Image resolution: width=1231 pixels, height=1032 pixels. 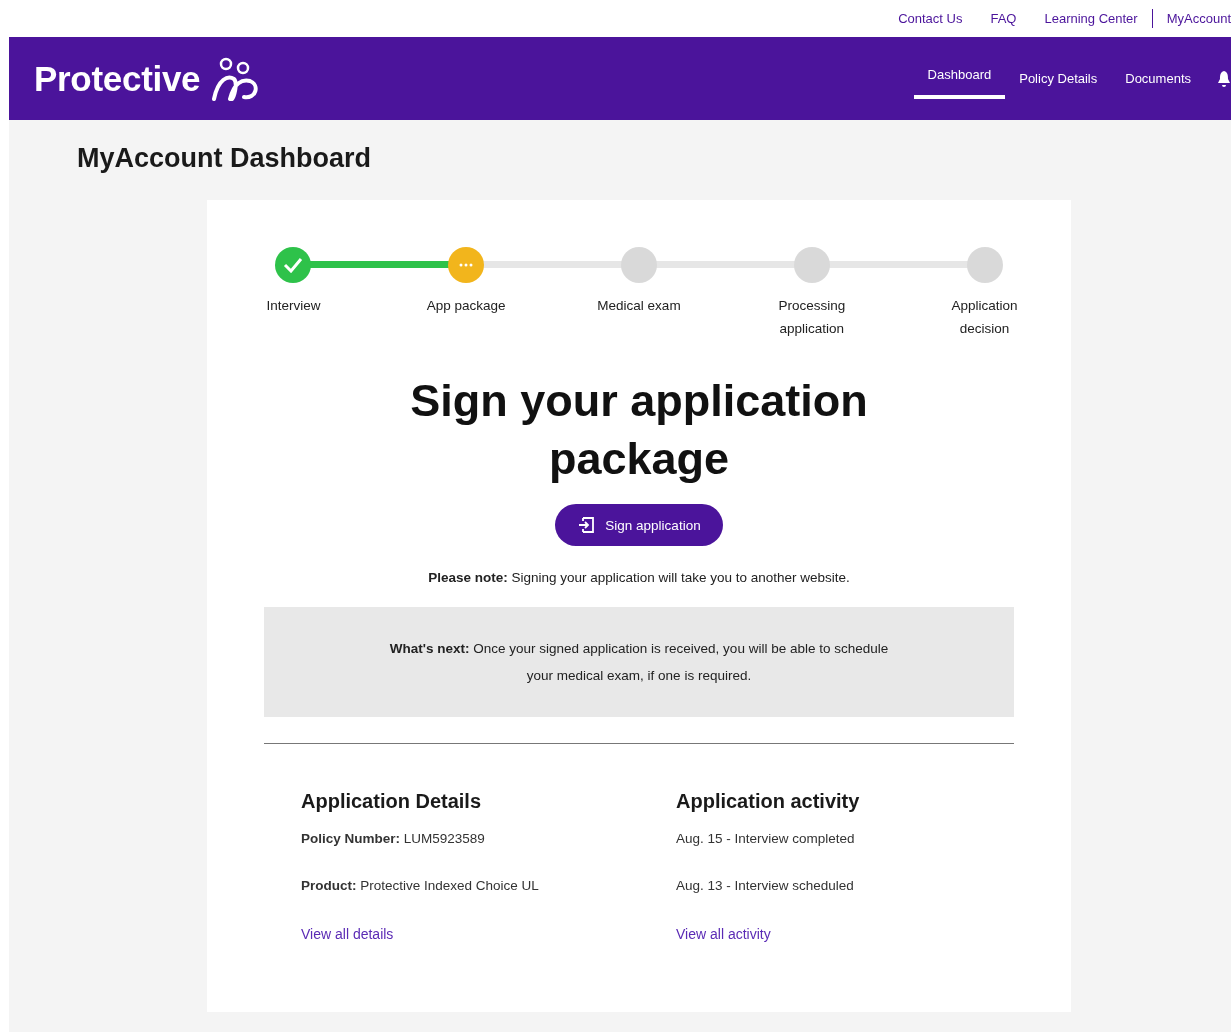 What do you see at coordinates (639, 577) in the screenshot?
I see `note-text: Please note: Signing your application will take you to another website.` at bounding box center [639, 577].